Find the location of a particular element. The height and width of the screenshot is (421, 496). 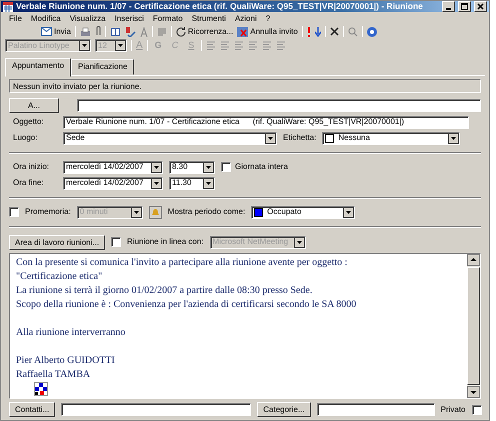

field-label: Ora fine: is located at coordinates (28, 183).